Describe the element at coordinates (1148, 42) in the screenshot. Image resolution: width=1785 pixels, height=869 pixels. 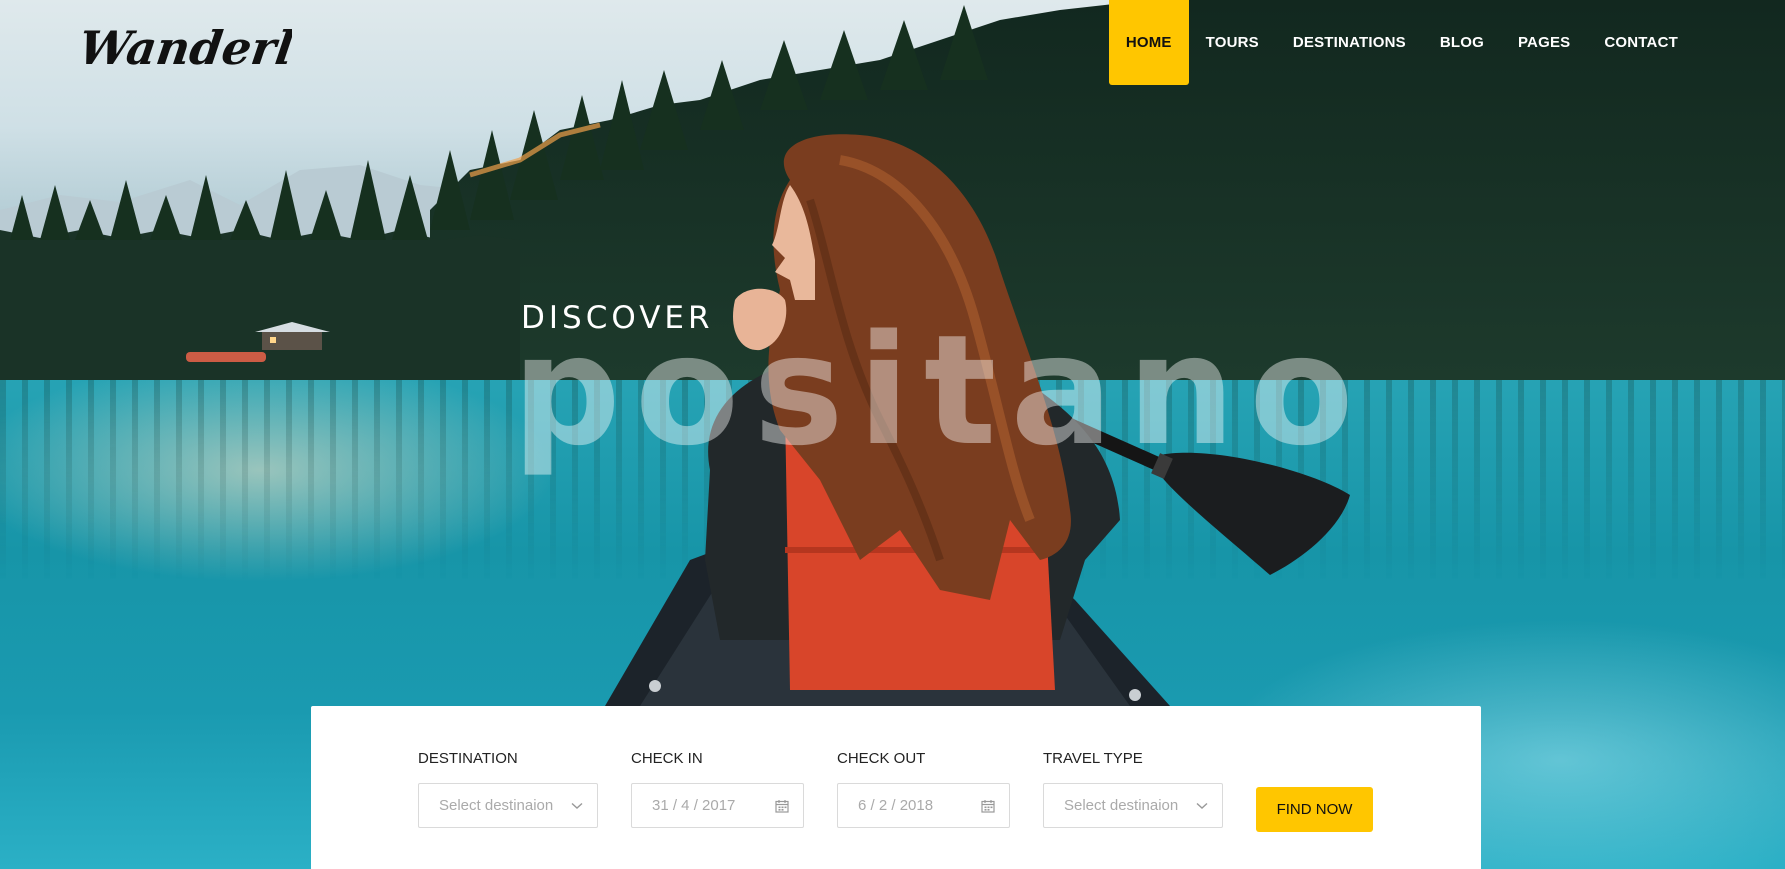
I see `nav-home: HOME` at that location.